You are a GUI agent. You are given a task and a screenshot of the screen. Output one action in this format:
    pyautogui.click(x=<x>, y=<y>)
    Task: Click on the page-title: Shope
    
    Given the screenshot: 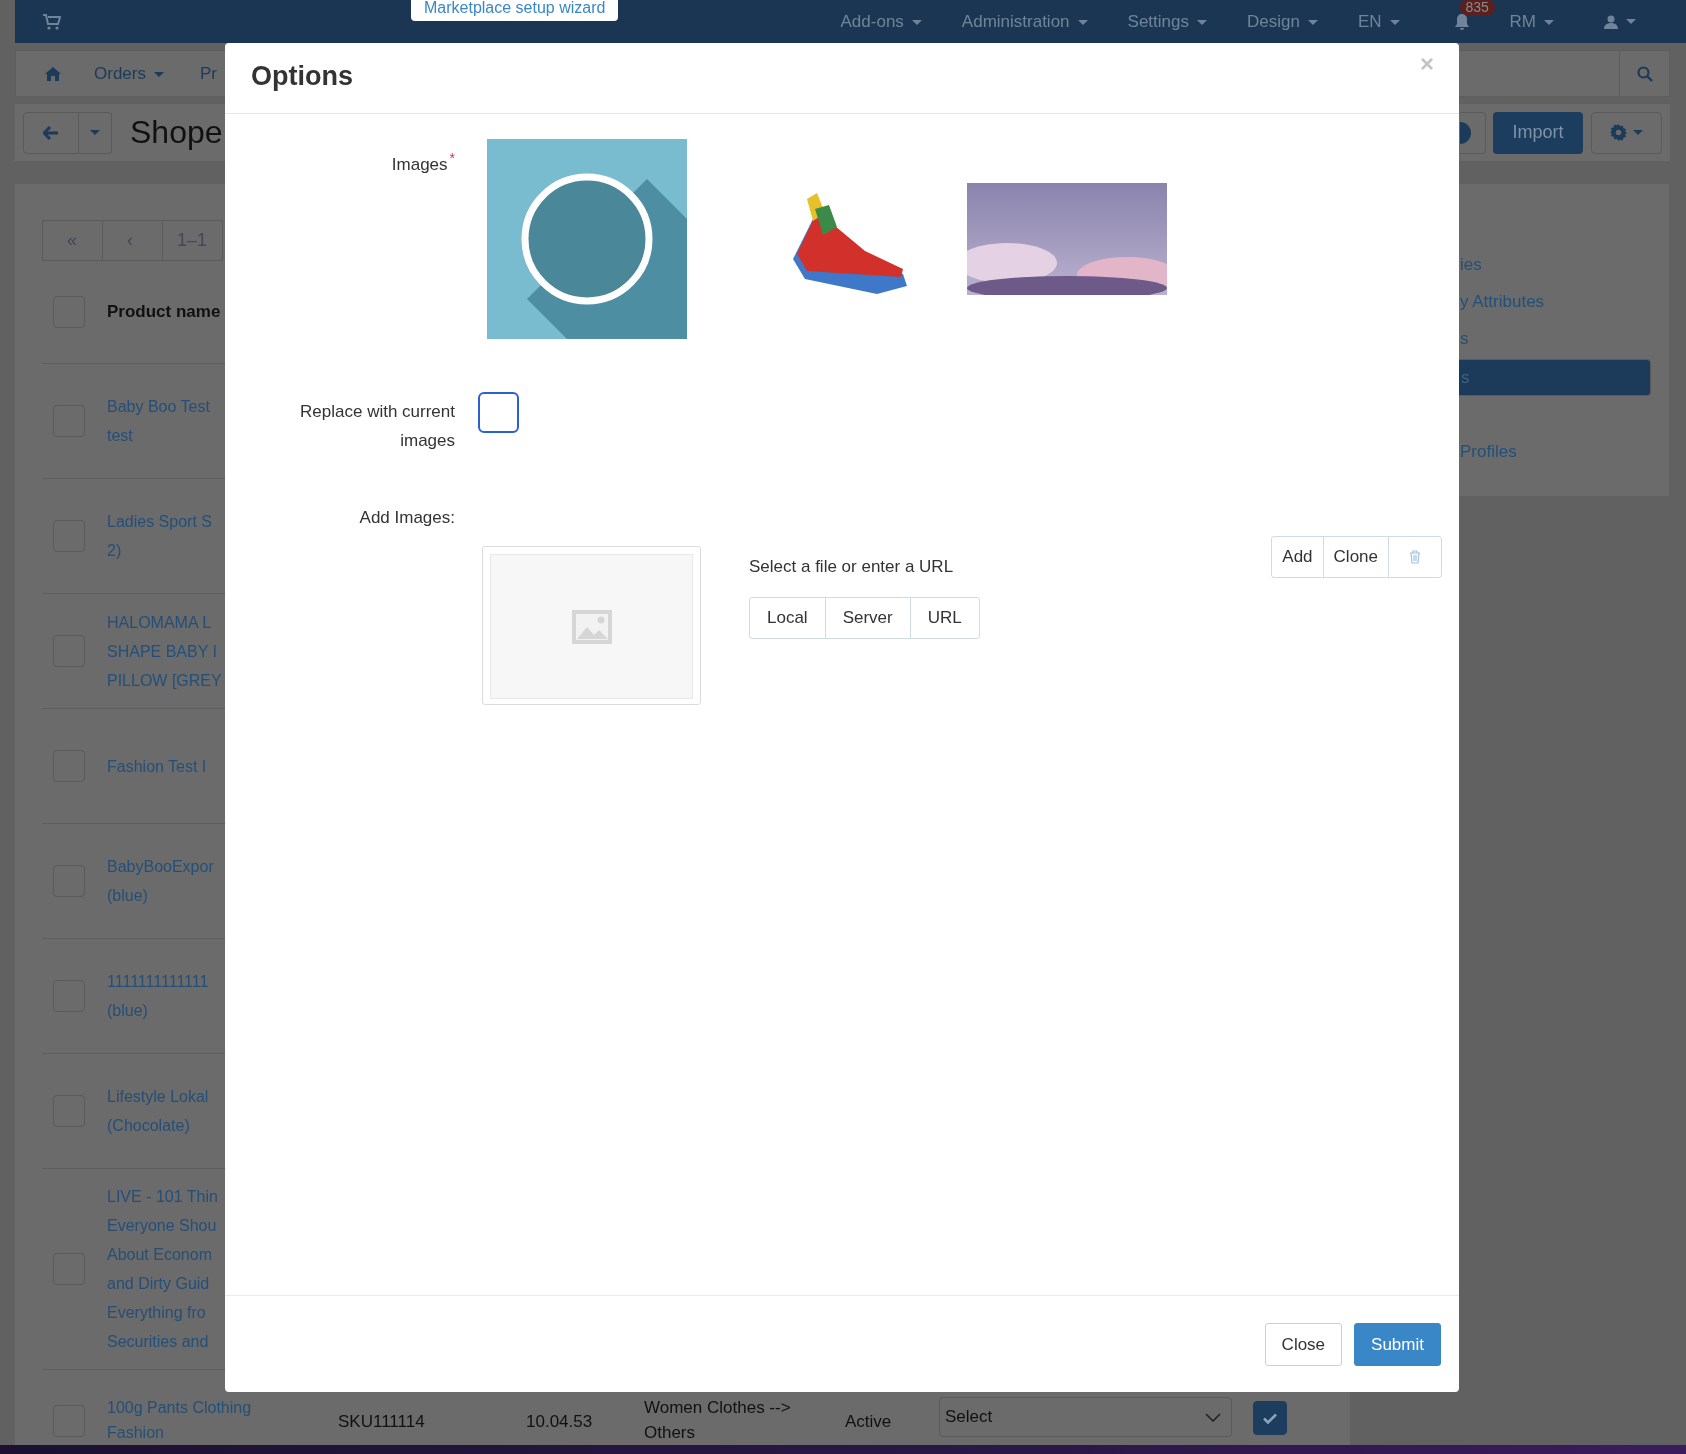 What is the action you would take?
    pyautogui.click(x=176, y=132)
    